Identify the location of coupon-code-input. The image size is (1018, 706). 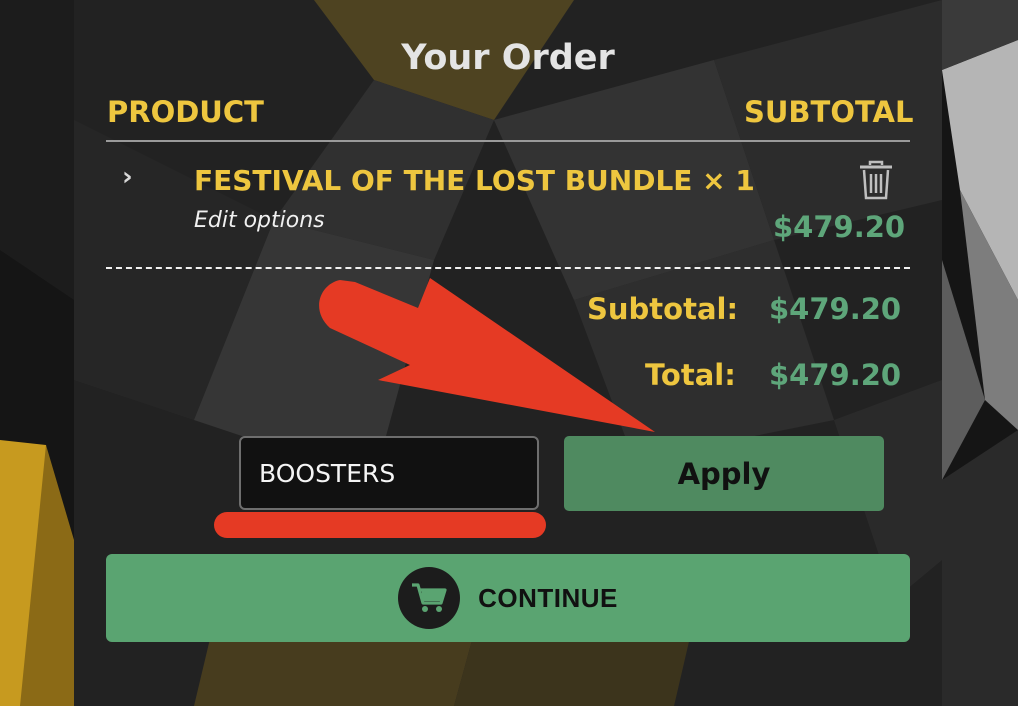
(389, 473).